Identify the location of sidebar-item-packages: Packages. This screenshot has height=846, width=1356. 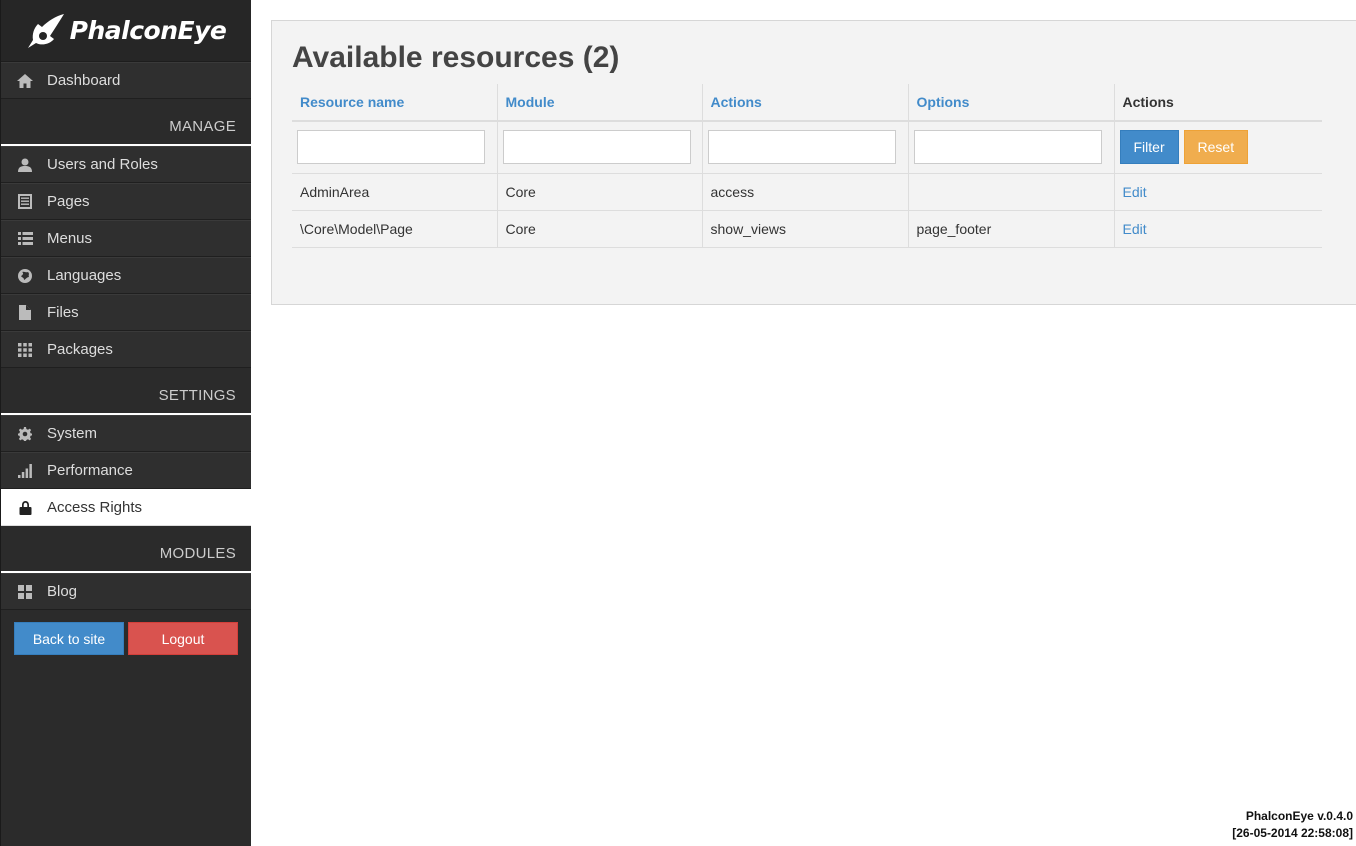
(126, 349).